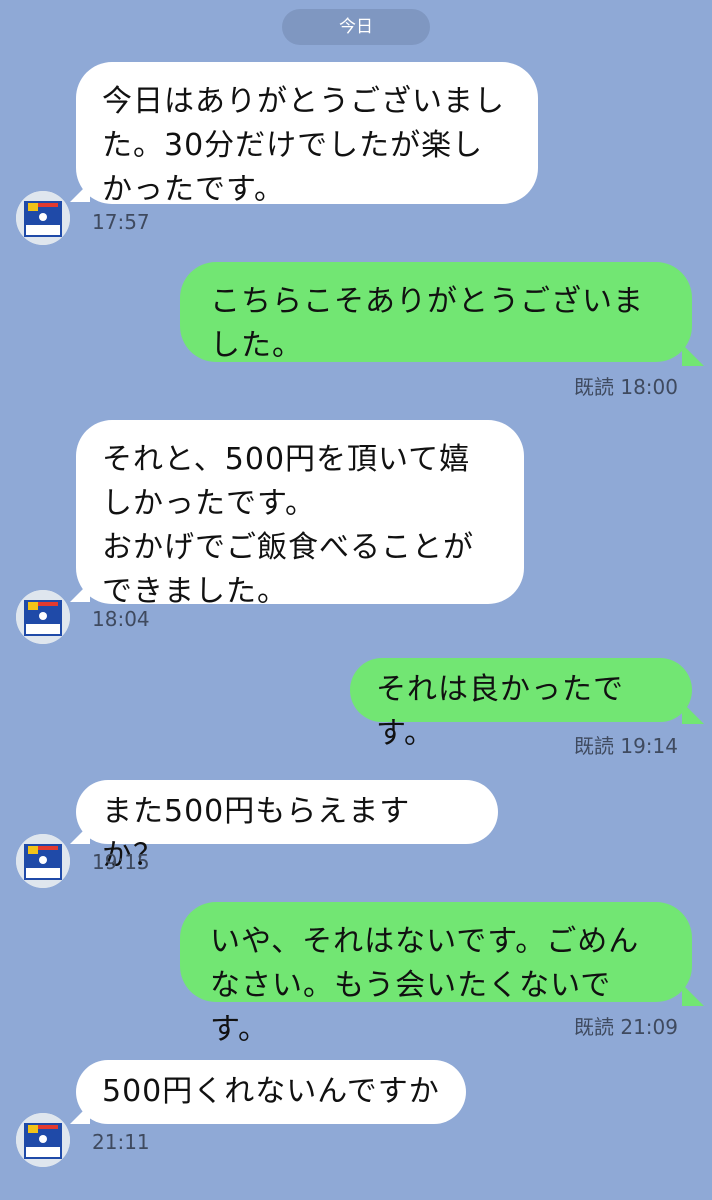 The image size is (712, 1200). I want to click on read-receipt: 既読 19:14, so click(626, 746).